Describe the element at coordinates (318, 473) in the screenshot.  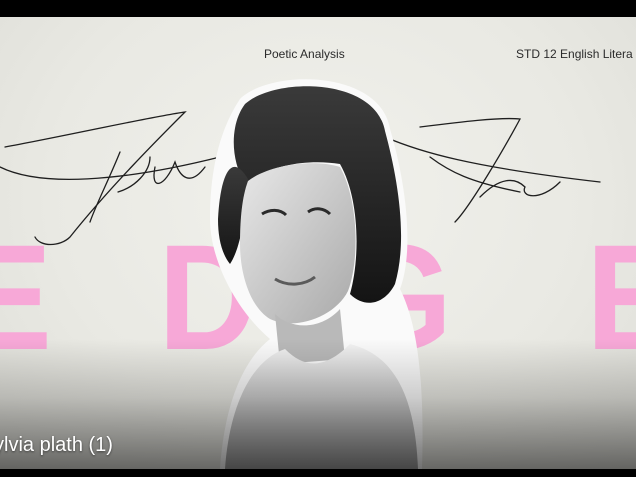
I see `bottom-black-bar` at that location.